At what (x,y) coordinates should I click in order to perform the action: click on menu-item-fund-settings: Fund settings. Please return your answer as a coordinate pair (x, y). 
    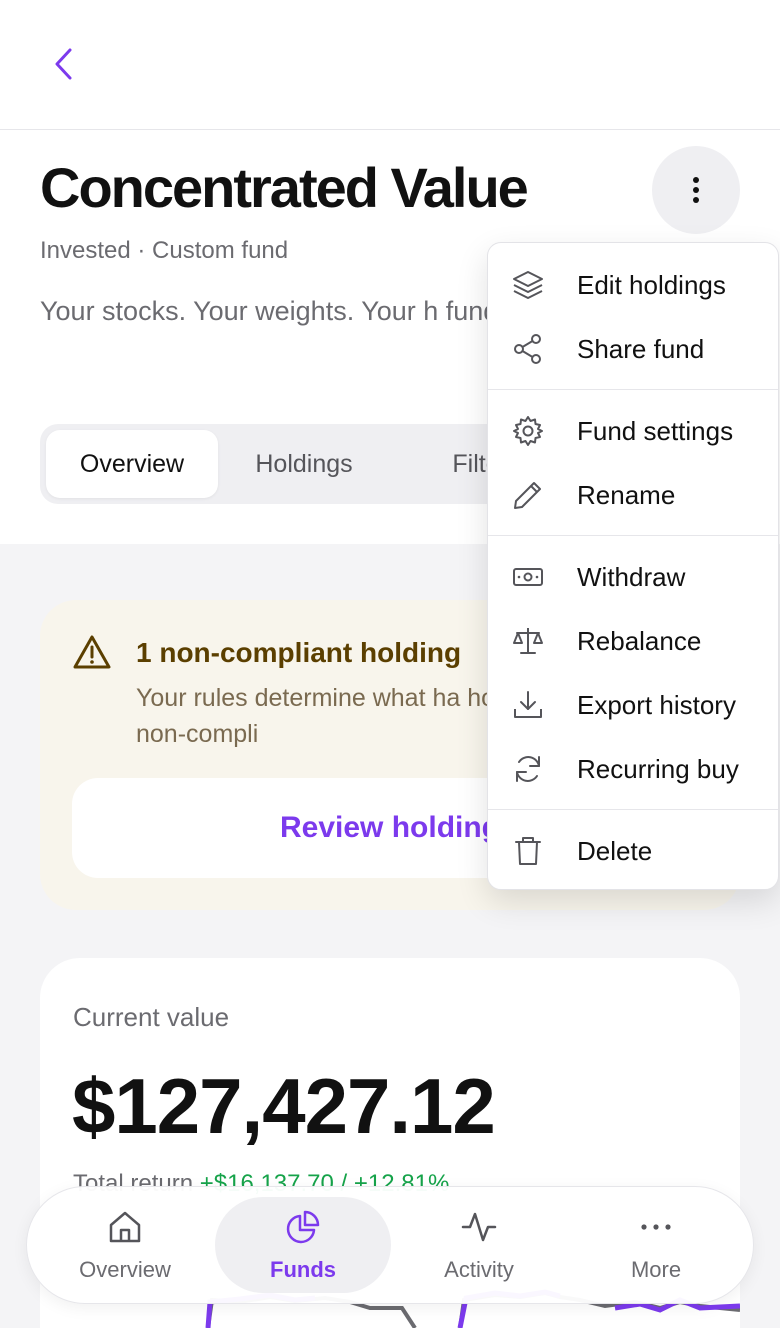
    Looking at the image, I should click on (633, 431).